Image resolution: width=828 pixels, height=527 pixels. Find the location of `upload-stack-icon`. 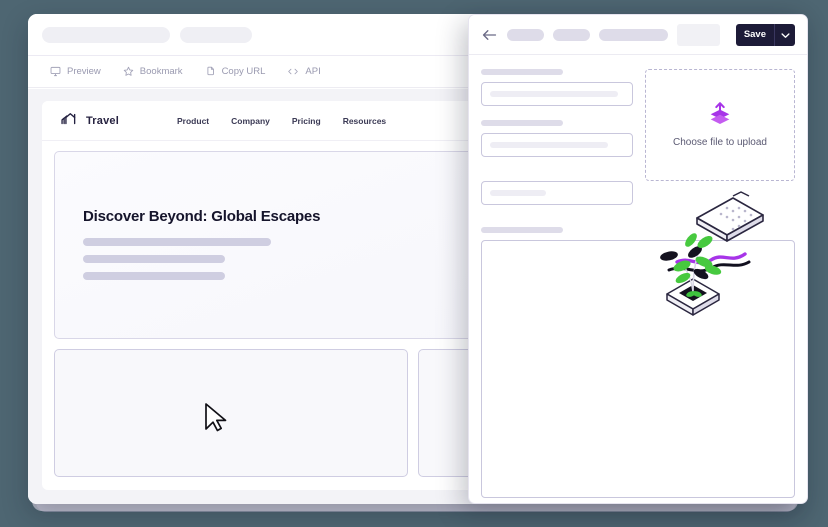

upload-stack-icon is located at coordinates (720, 115).